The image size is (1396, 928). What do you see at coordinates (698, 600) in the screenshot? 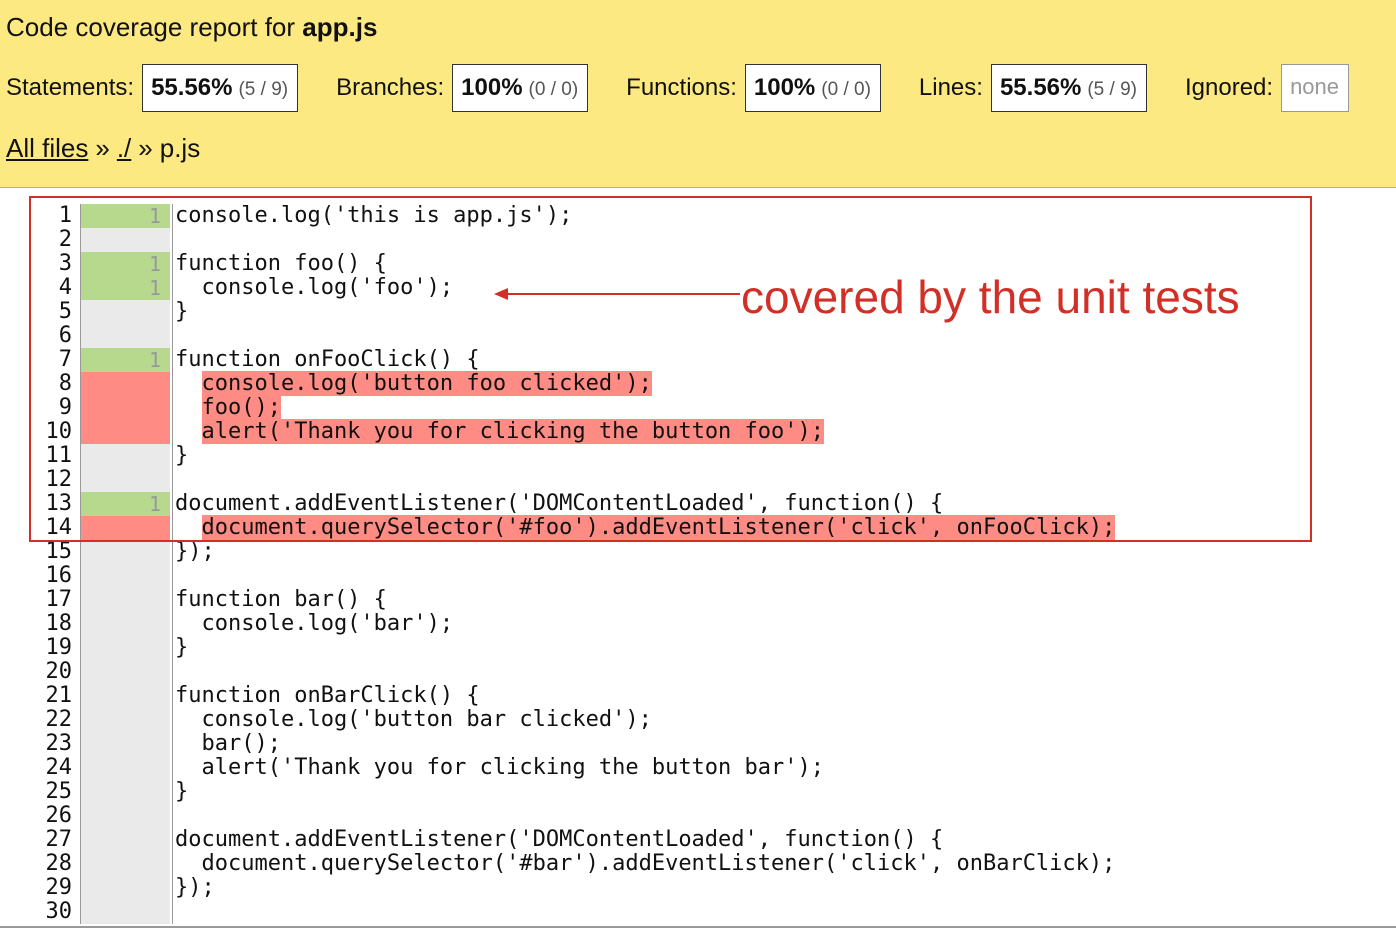
I see `code-line: 17 function bar() {` at bounding box center [698, 600].